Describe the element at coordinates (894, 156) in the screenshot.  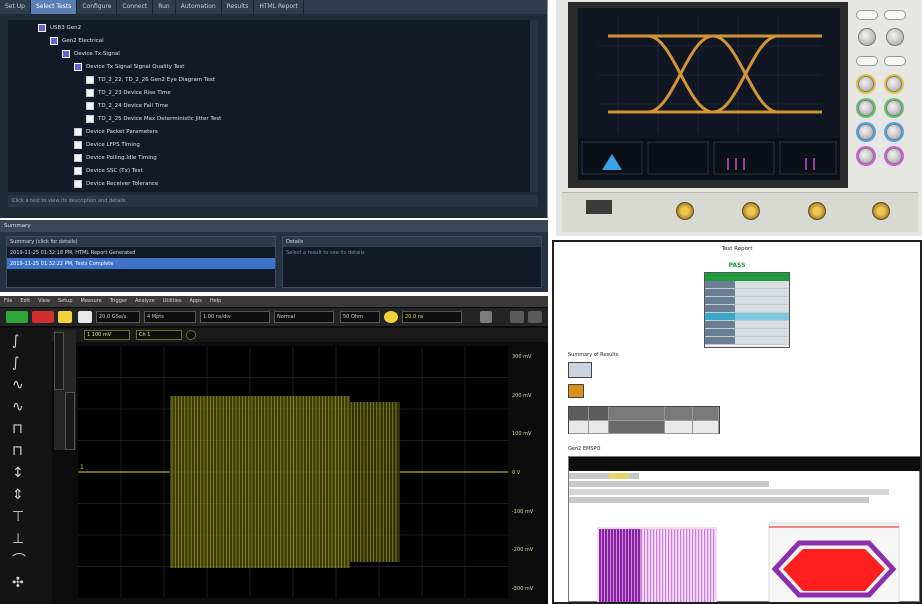
I see `channel-4-offset-knob` at that location.